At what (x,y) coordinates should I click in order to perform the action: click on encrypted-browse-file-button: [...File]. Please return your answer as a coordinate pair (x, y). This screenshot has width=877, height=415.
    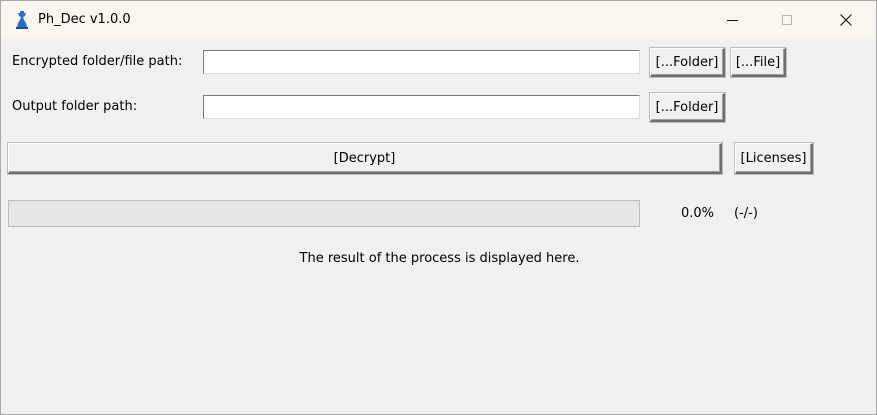
    Looking at the image, I should click on (758, 62).